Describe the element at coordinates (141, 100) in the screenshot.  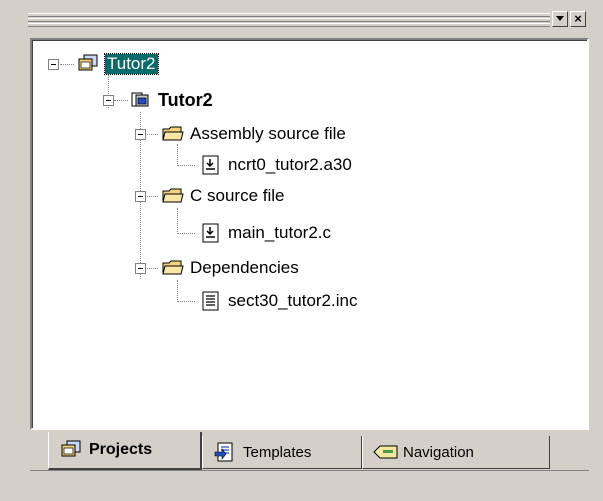
I see `project-icon` at that location.